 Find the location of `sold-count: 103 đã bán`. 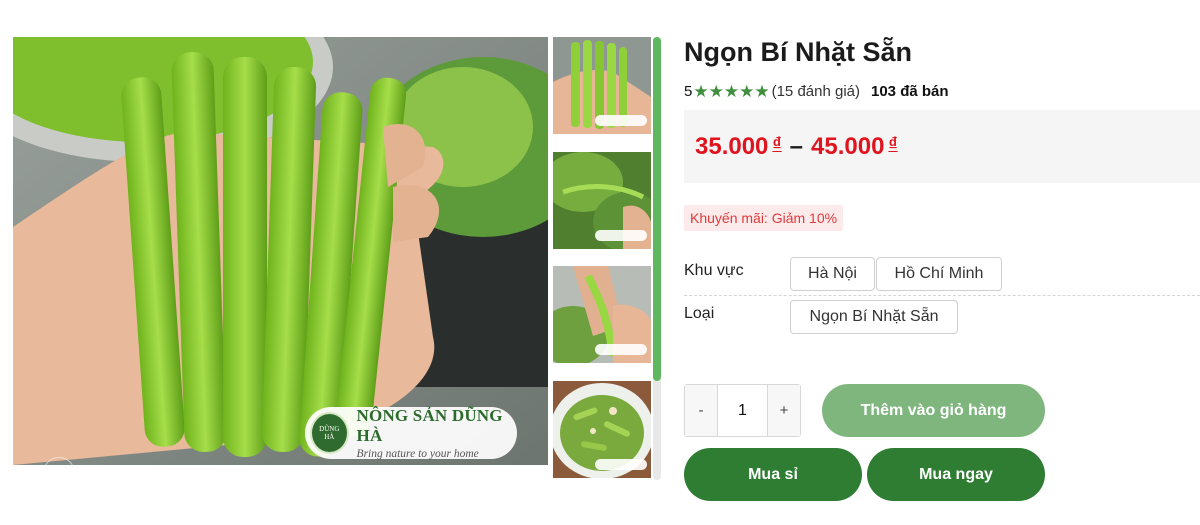

sold-count: 103 đã bán is located at coordinates (910, 91).